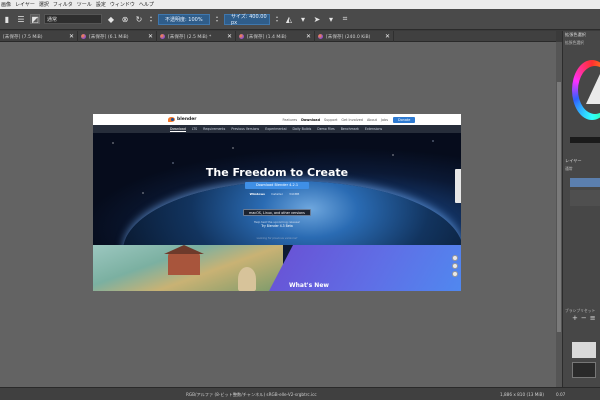 The width and height of the screenshot is (600, 400). I want to click on menu-item-image: 画像, so click(6, 4).